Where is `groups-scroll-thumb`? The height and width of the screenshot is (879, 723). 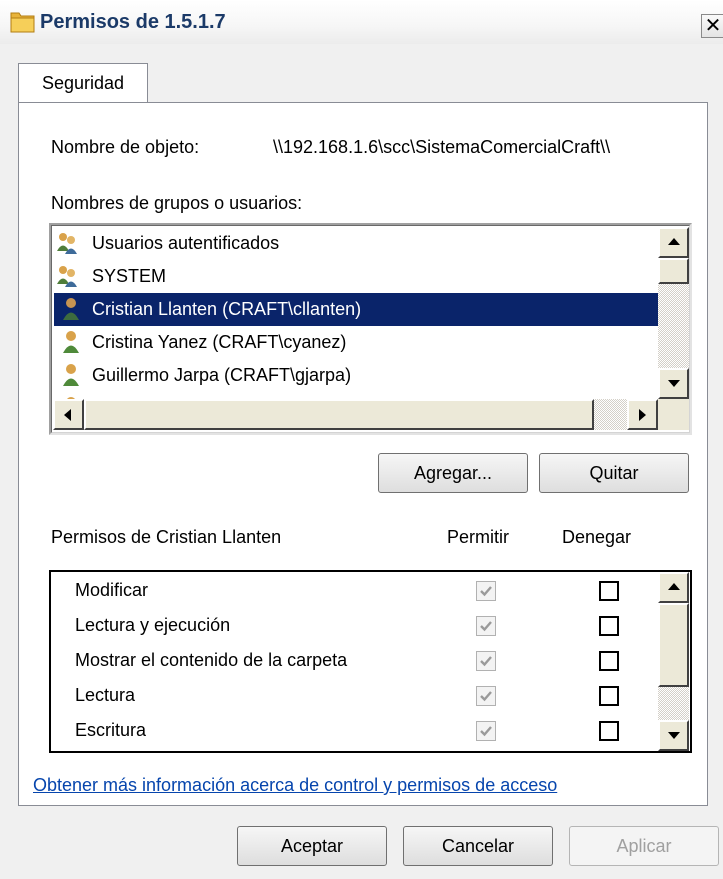
groups-scroll-thumb is located at coordinates (673, 271).